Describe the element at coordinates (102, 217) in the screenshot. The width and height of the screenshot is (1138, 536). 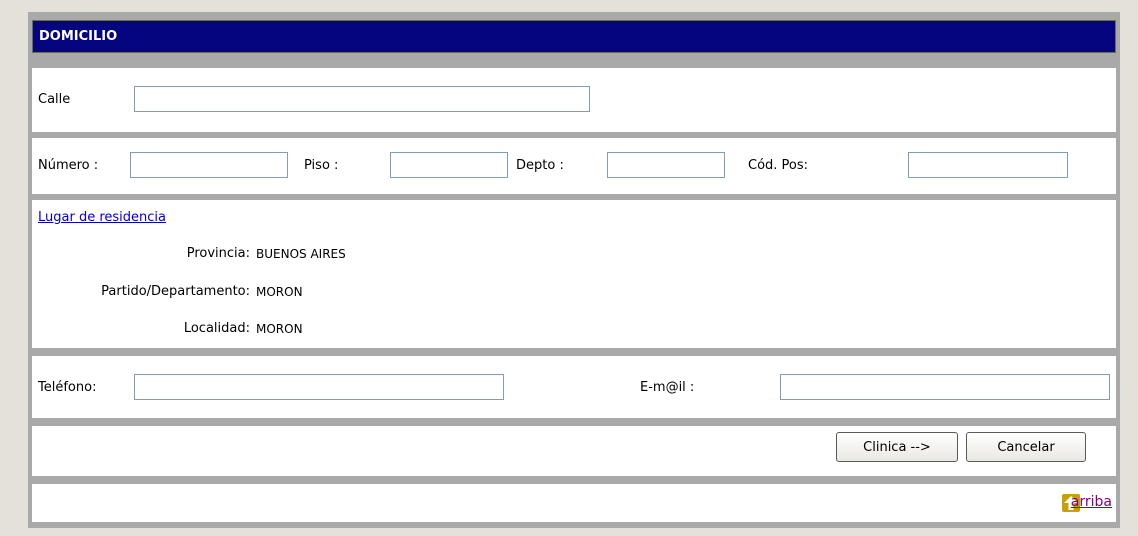
I see `lugar-residencia-link: Lugar de residencia` at that location.